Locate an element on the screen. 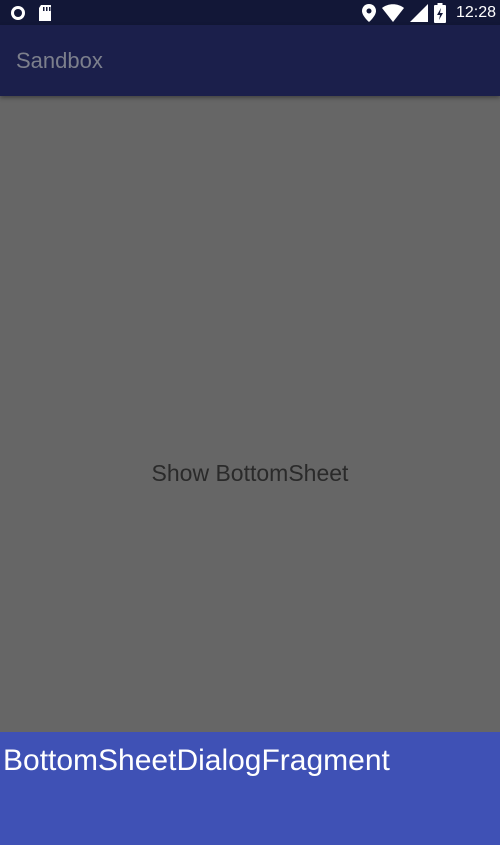 The image size is (500, 845). sd-card-icon is located at coordinates (45, 12).